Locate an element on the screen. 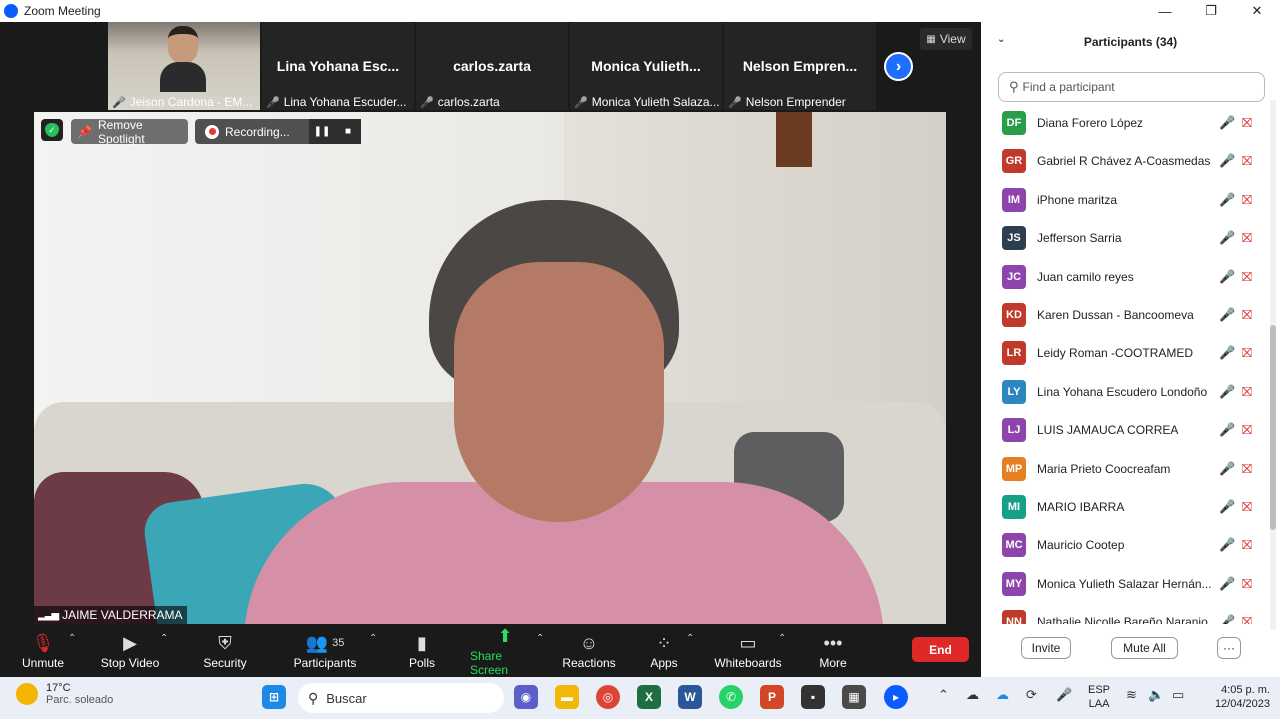  weather-widget: 17°C Parc. soleado is located at coordinates (64, 694).